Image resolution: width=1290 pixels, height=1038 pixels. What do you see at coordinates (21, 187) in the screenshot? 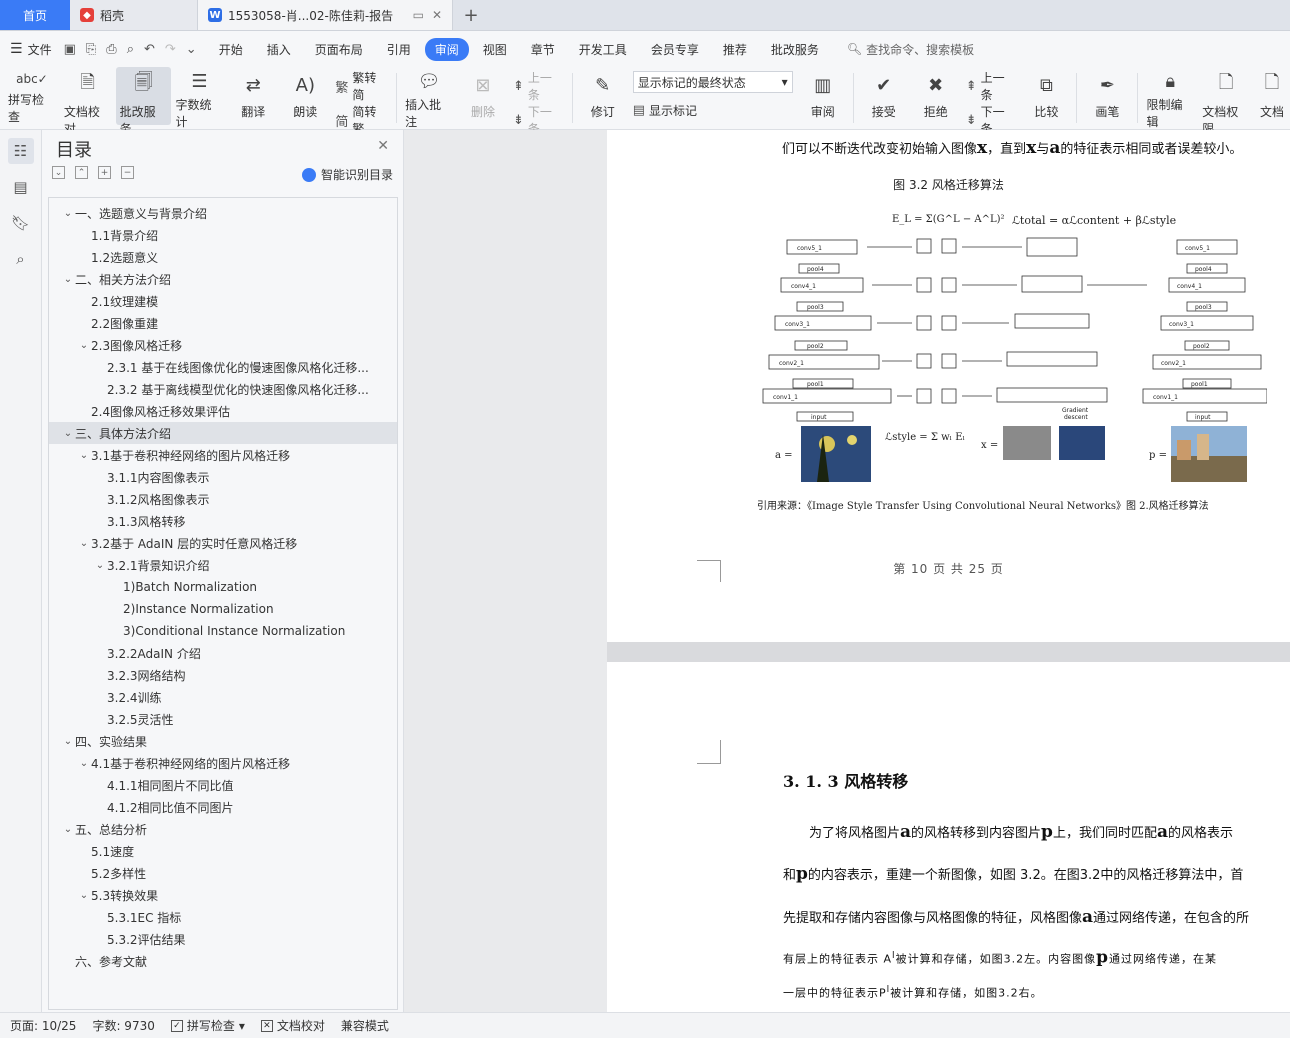
I see `chapter-icon: ▤` at bounding box center [21, 187].